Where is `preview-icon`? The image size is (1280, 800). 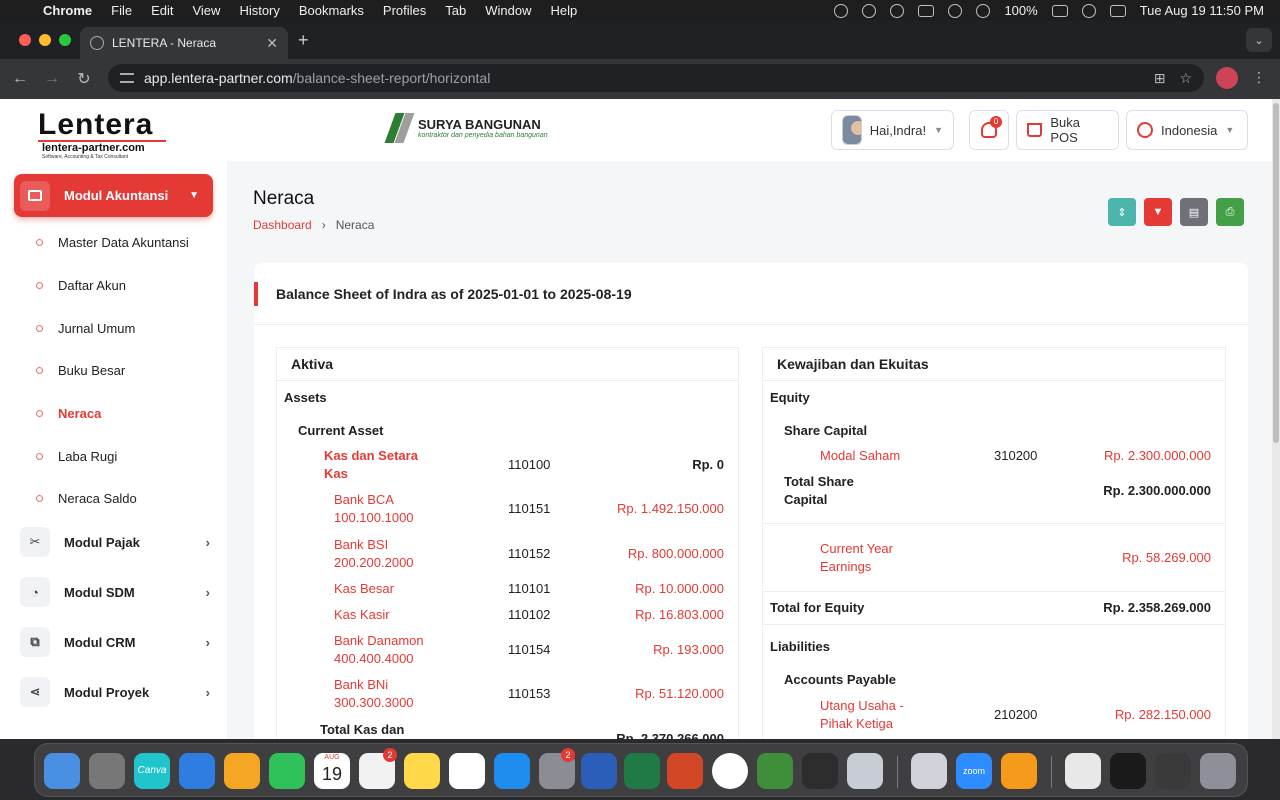 preview-icon is located at coordinates (929, 771).